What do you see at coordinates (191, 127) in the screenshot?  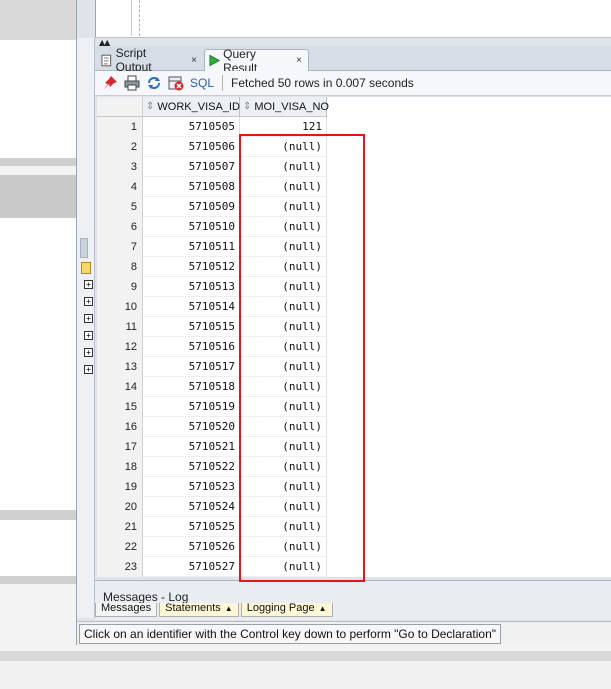 I see `cell-work-visa-id: 5710505` at bounding box center [191, 127].